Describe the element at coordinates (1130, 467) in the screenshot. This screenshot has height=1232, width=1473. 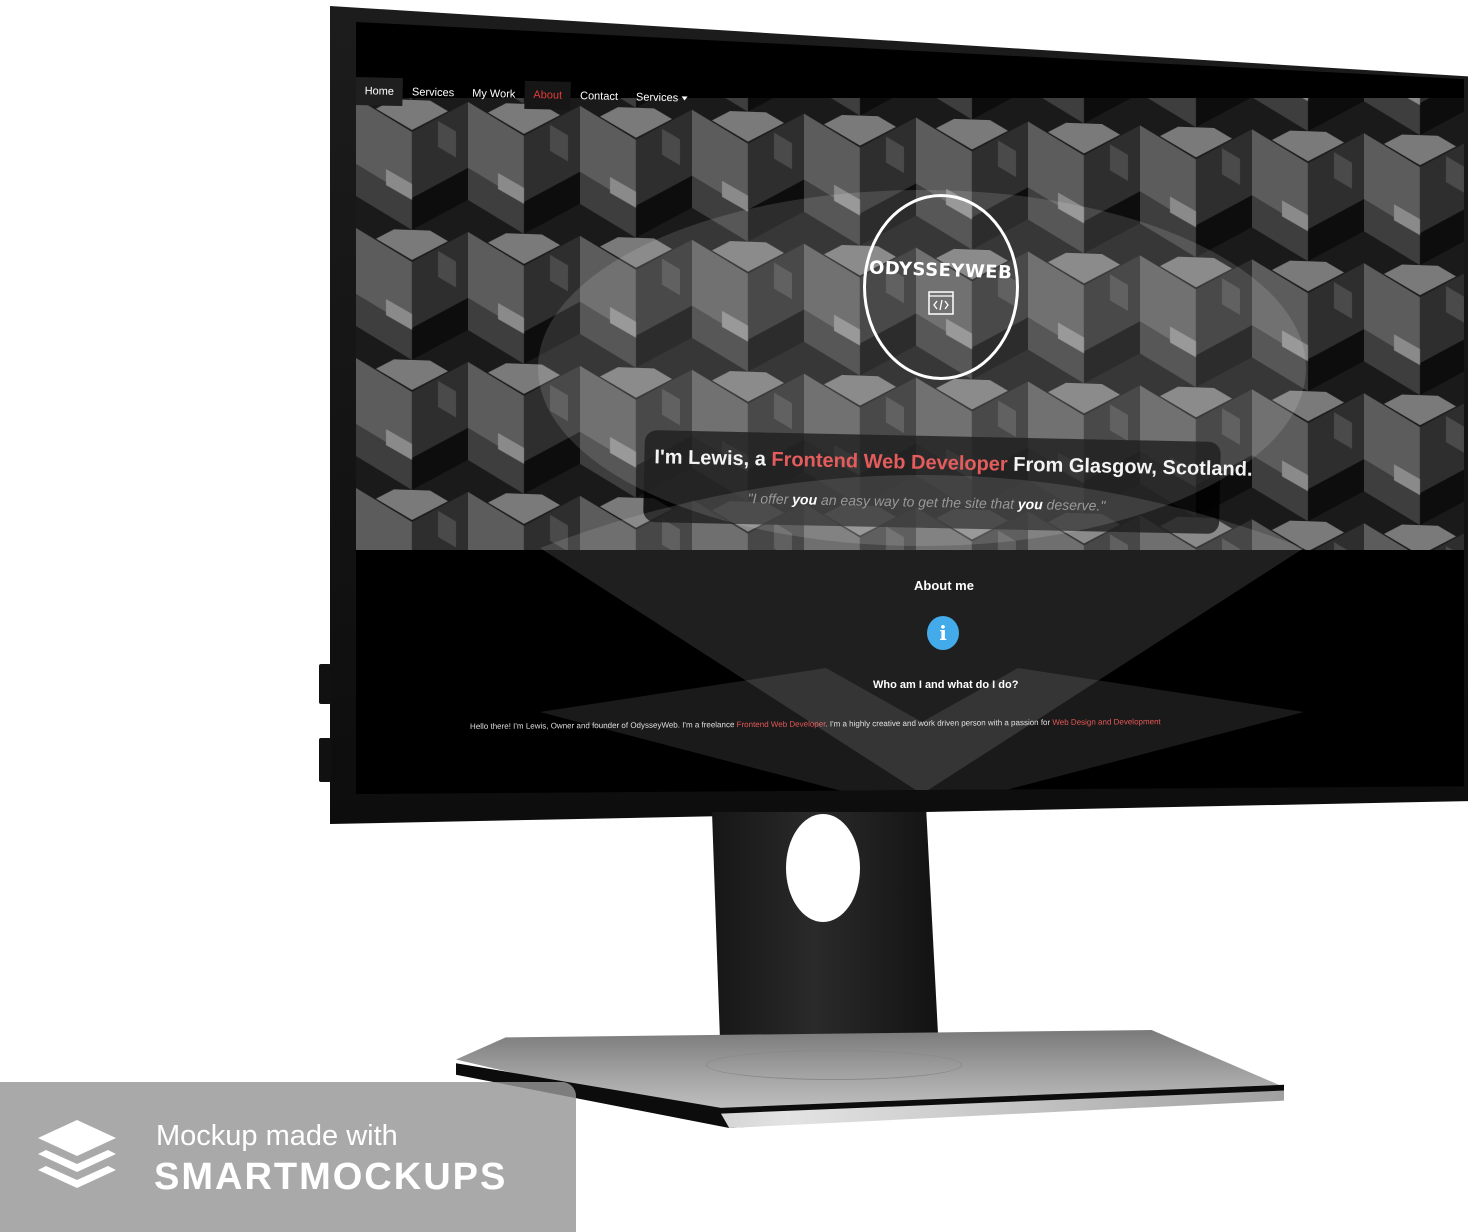
I see `headline-suffix: From Glasgow, Scotland.` at that location.